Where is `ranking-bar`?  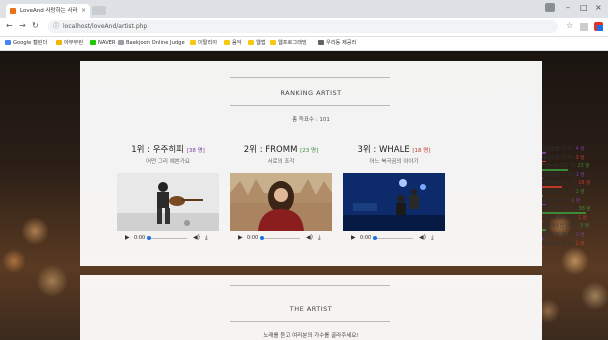
ranking-bar is located at coordinates (543, 247).